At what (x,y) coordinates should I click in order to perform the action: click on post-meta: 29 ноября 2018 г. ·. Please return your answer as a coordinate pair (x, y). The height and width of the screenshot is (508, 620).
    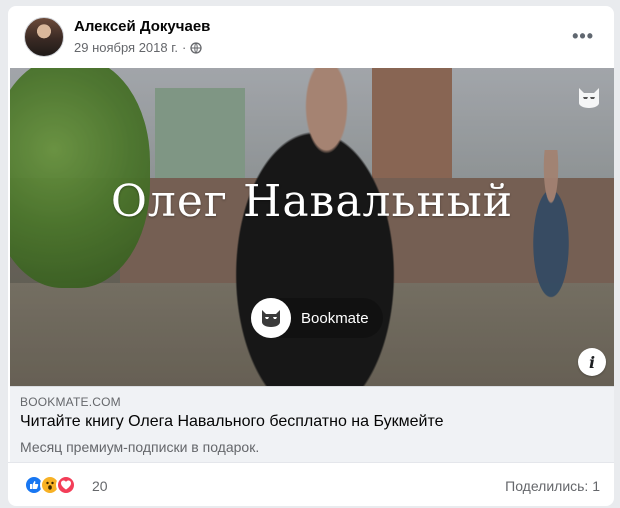
    Looking at the image, I should click on (138, 47).